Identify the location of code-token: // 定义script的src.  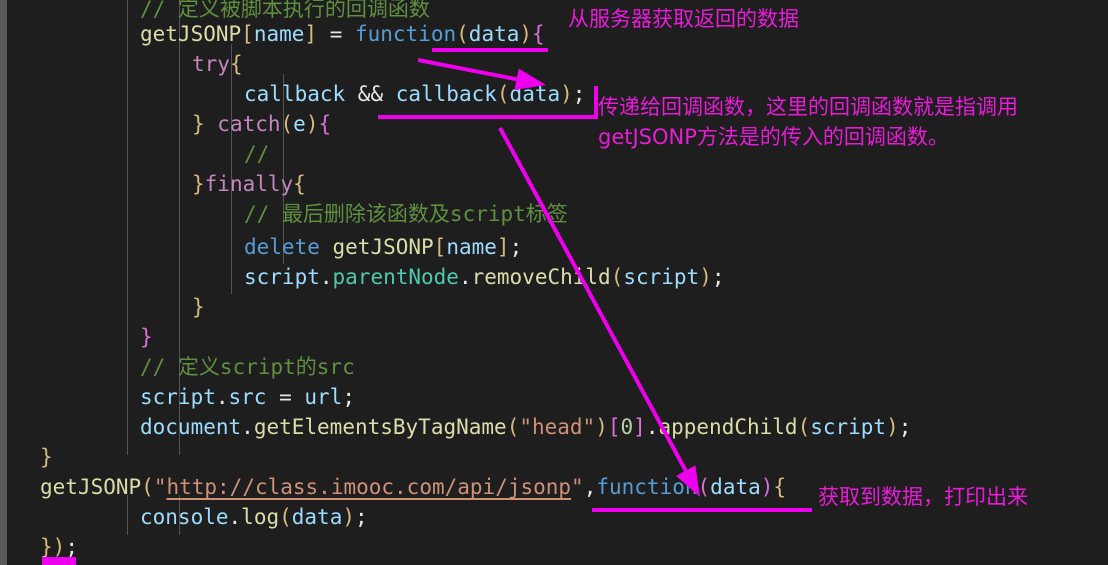
(247, 367).